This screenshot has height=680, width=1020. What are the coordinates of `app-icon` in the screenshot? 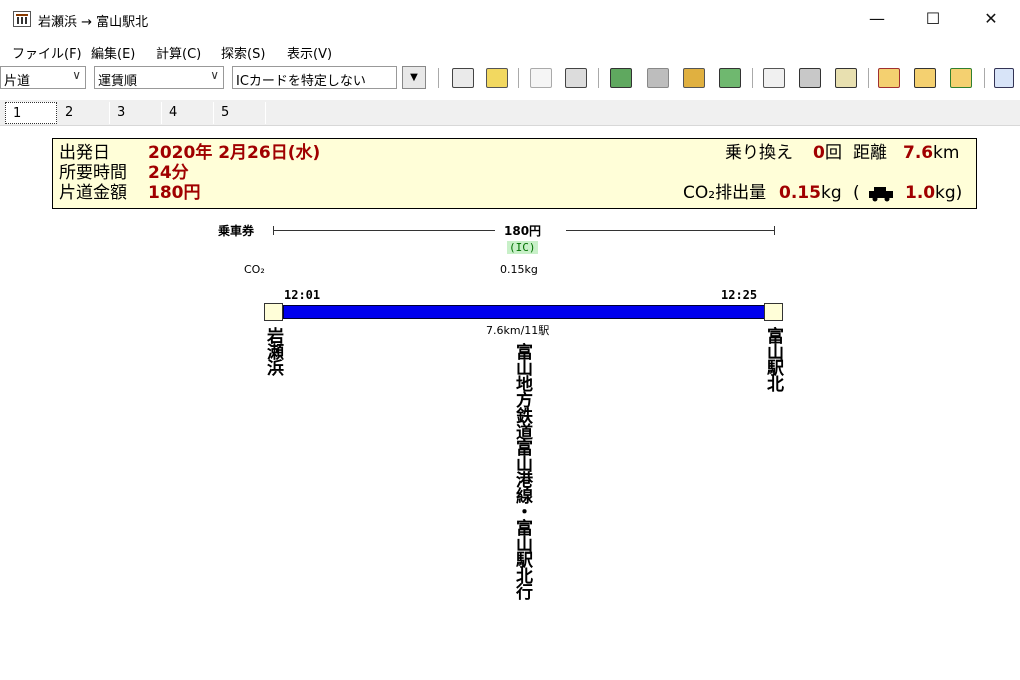 It's located at (22, 19).